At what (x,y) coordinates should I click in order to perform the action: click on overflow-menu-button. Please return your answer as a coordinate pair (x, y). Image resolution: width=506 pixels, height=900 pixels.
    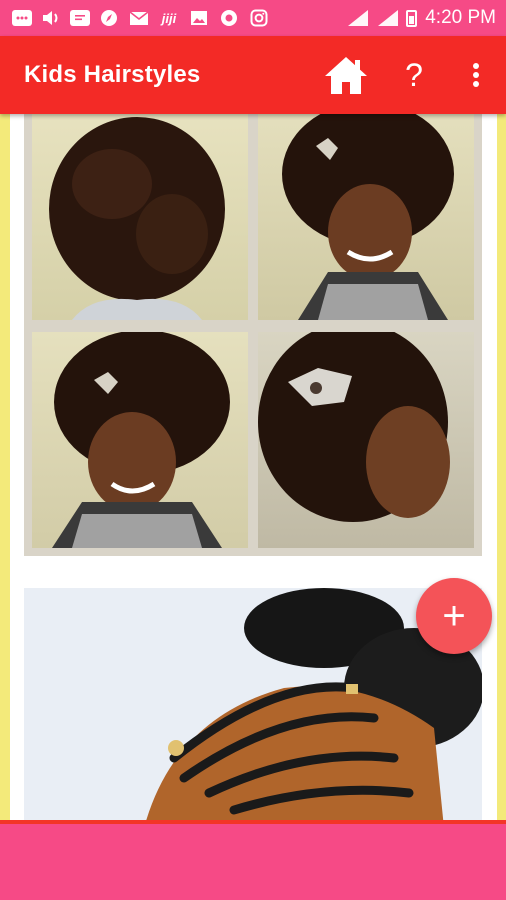
    Looking at the image, I should click on (476, 75).